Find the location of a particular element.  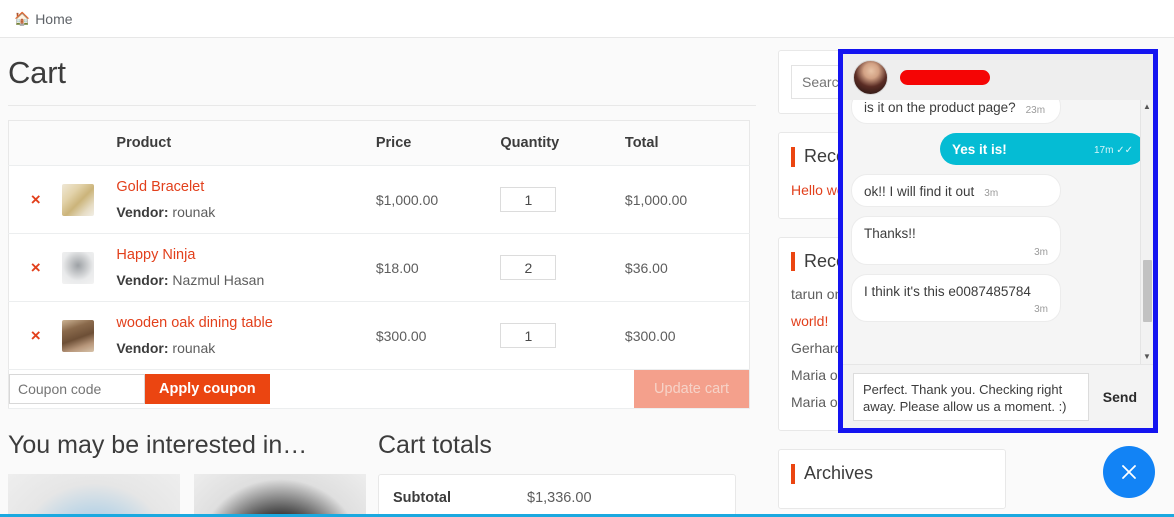

scroll-up-icon: ▲ is located at coordinates (1147, 107).